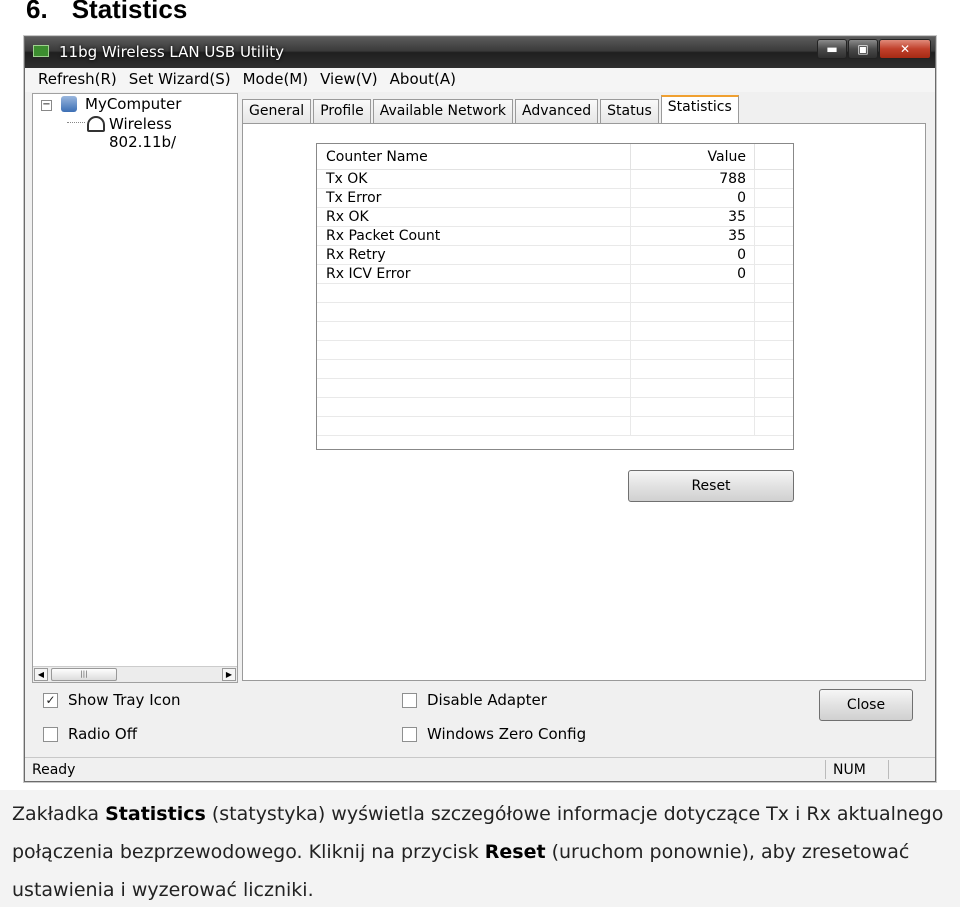  What do you see at coordinates (37, 12) in the screenshot?
I see `section-number: 6.` at bounding box center [37, 12].